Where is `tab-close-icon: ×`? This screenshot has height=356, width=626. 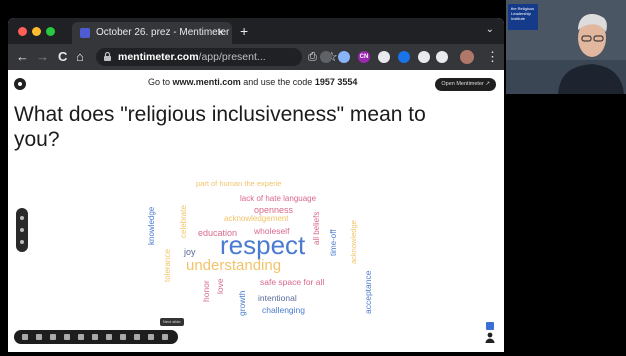 tab-close-icon: × is located at coordinates (220, 32).